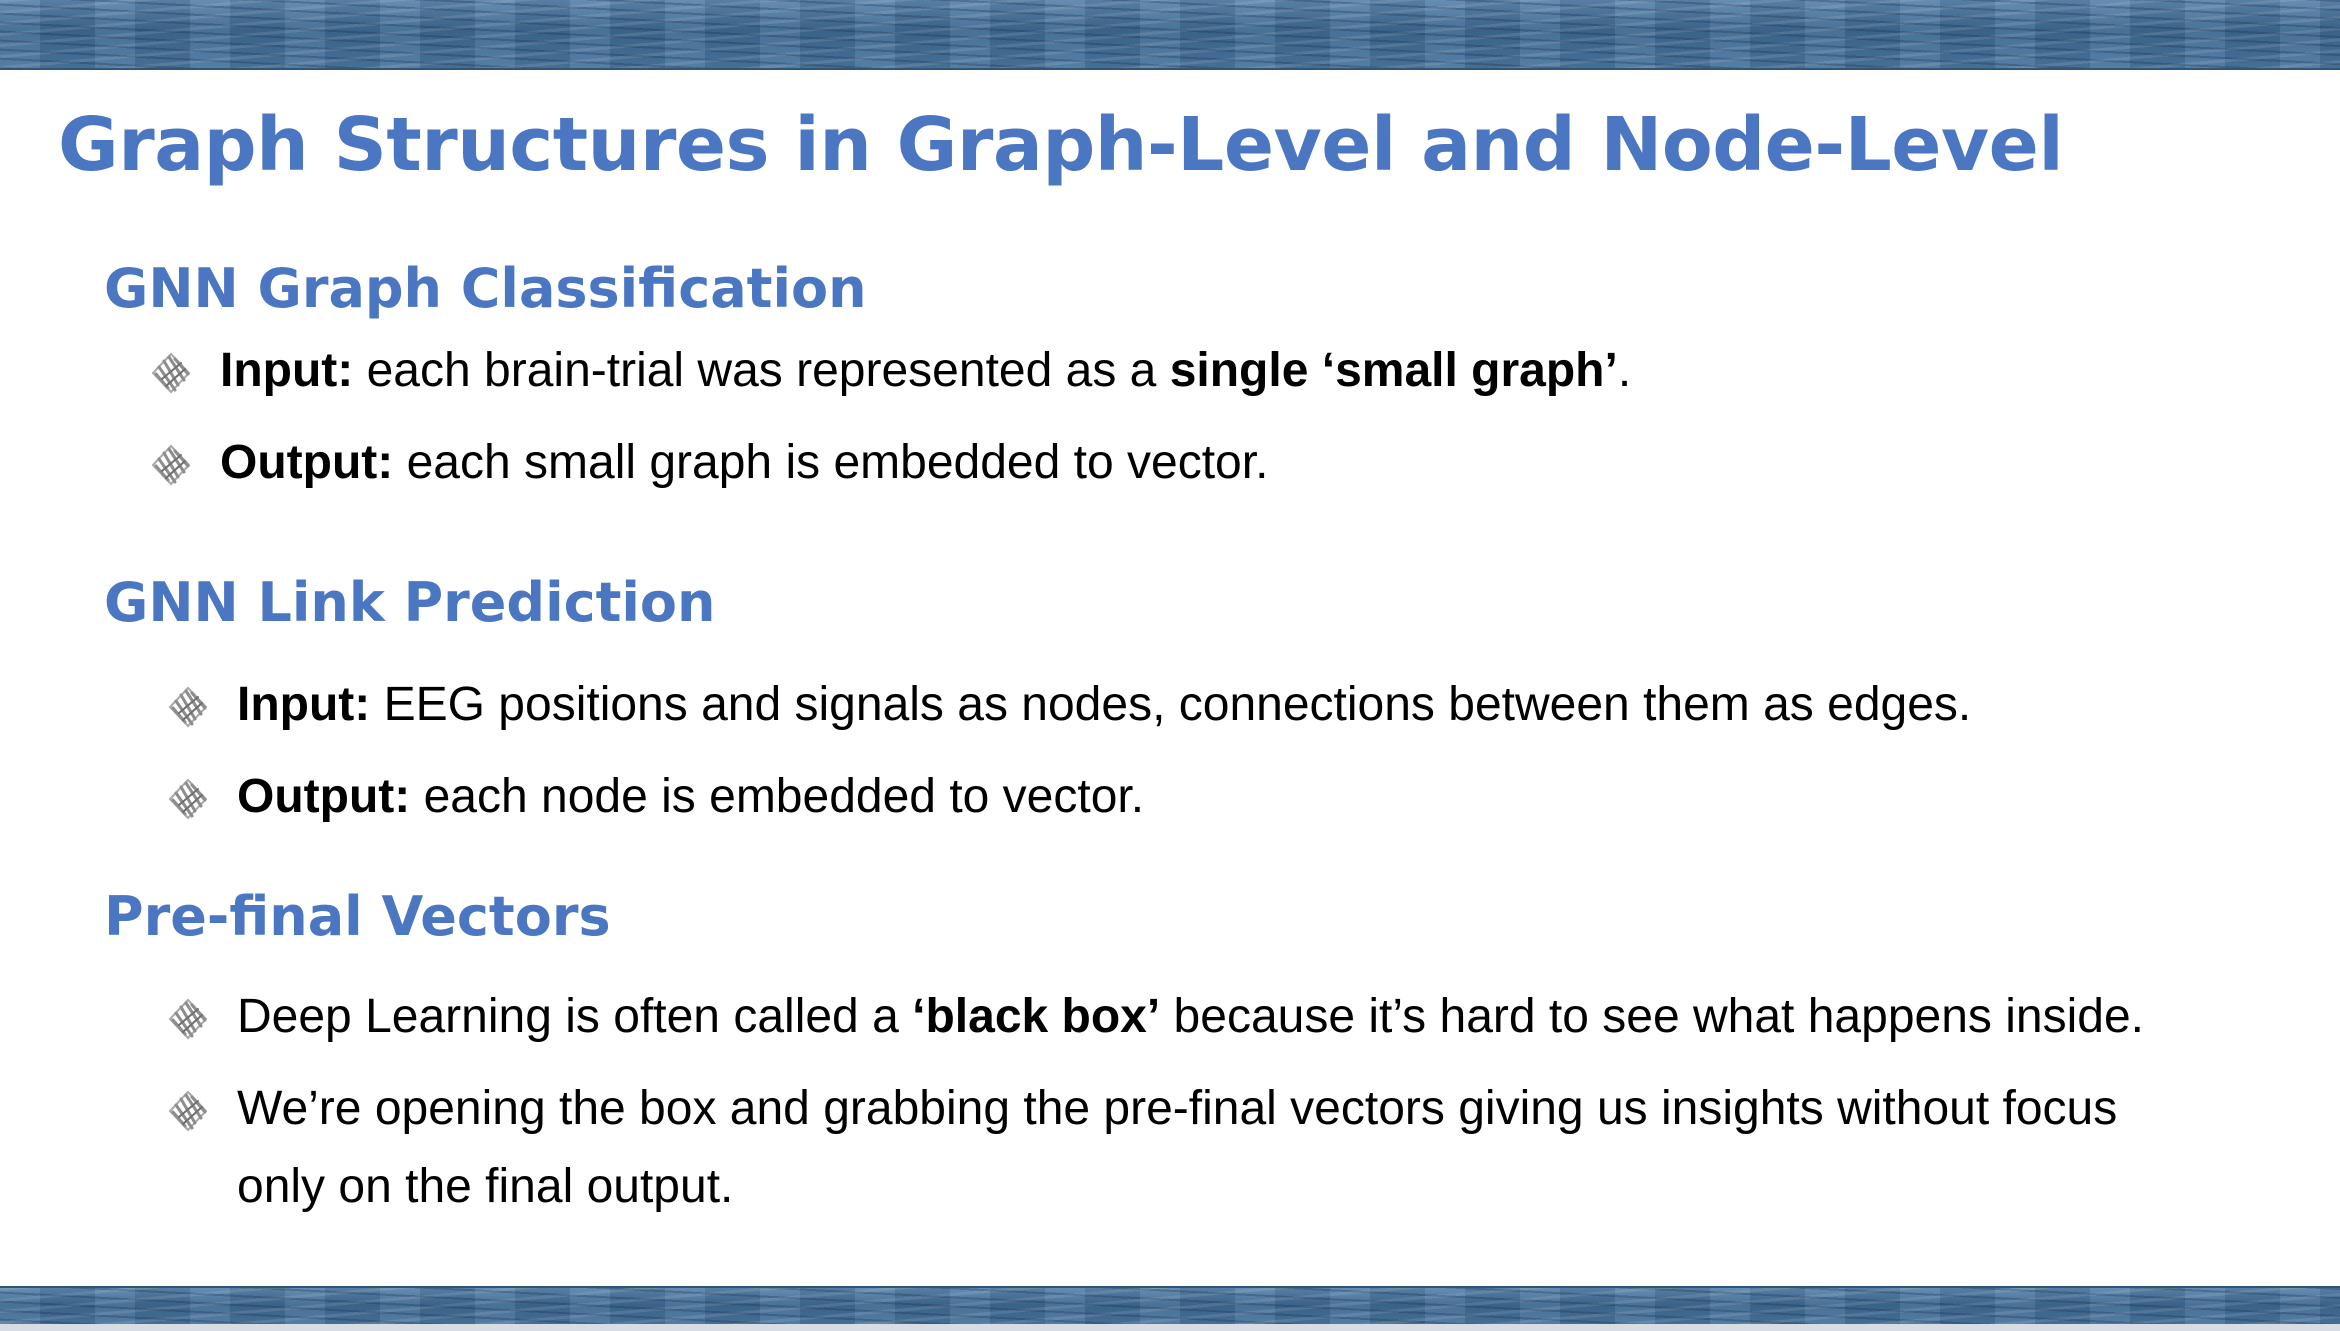  I want to click on top-decorative-band, so click(1170, 35).